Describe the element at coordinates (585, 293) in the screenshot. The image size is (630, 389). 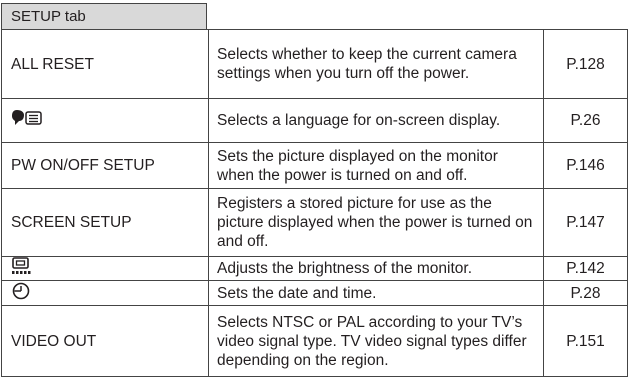
I see `page-reference: P.28` at that location.